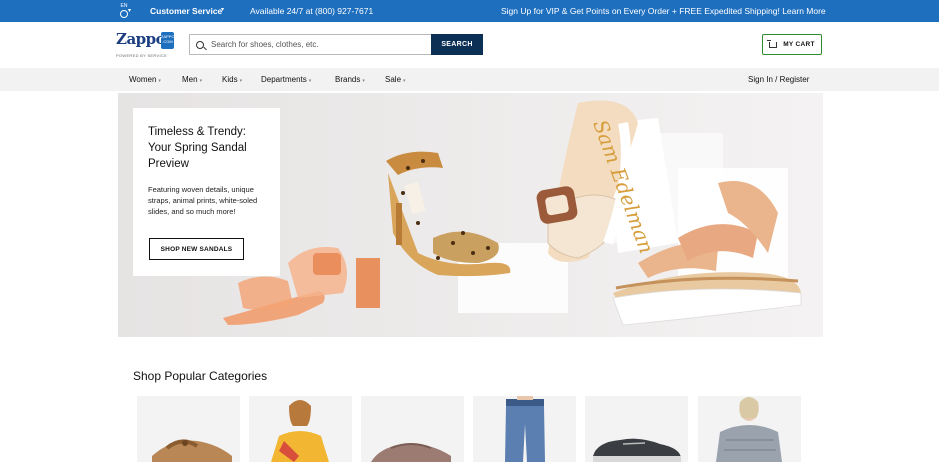 The width and height of the screenshot is (939, 462). Describe the element at coordinates (124, 6) in the screenshot. I see `language-label: EN` at that location.